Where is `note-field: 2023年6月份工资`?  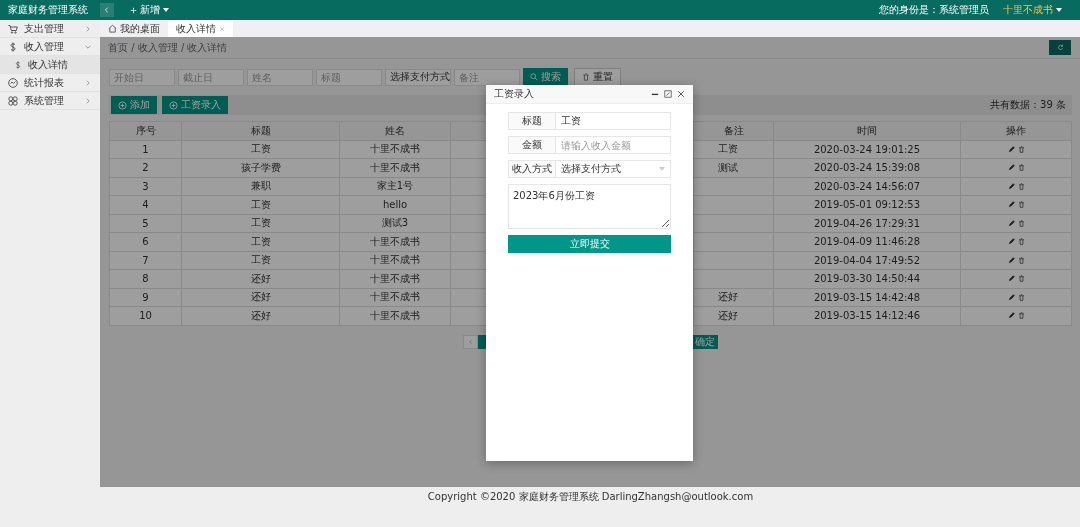 note-field: 2023年6月份工资 is located at coordinates (589, 206).